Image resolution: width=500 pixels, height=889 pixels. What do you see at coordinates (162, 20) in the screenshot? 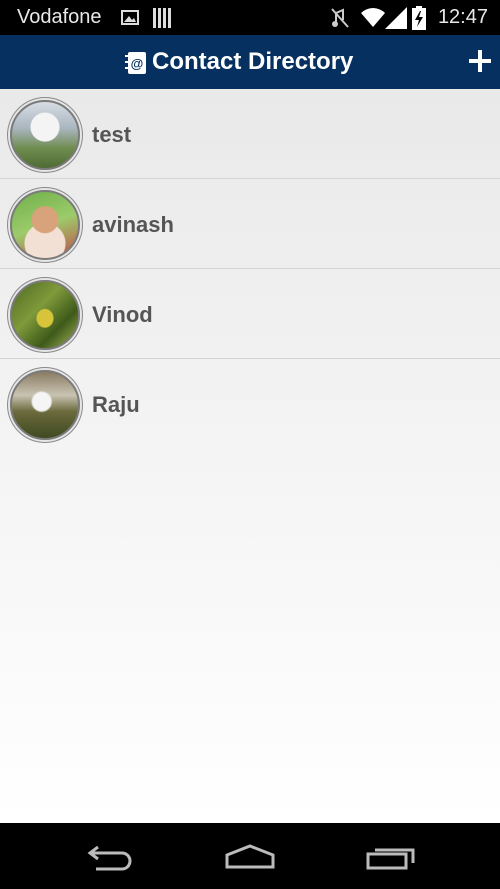
I see `barcode-icon` at bounding box center [162, 20].